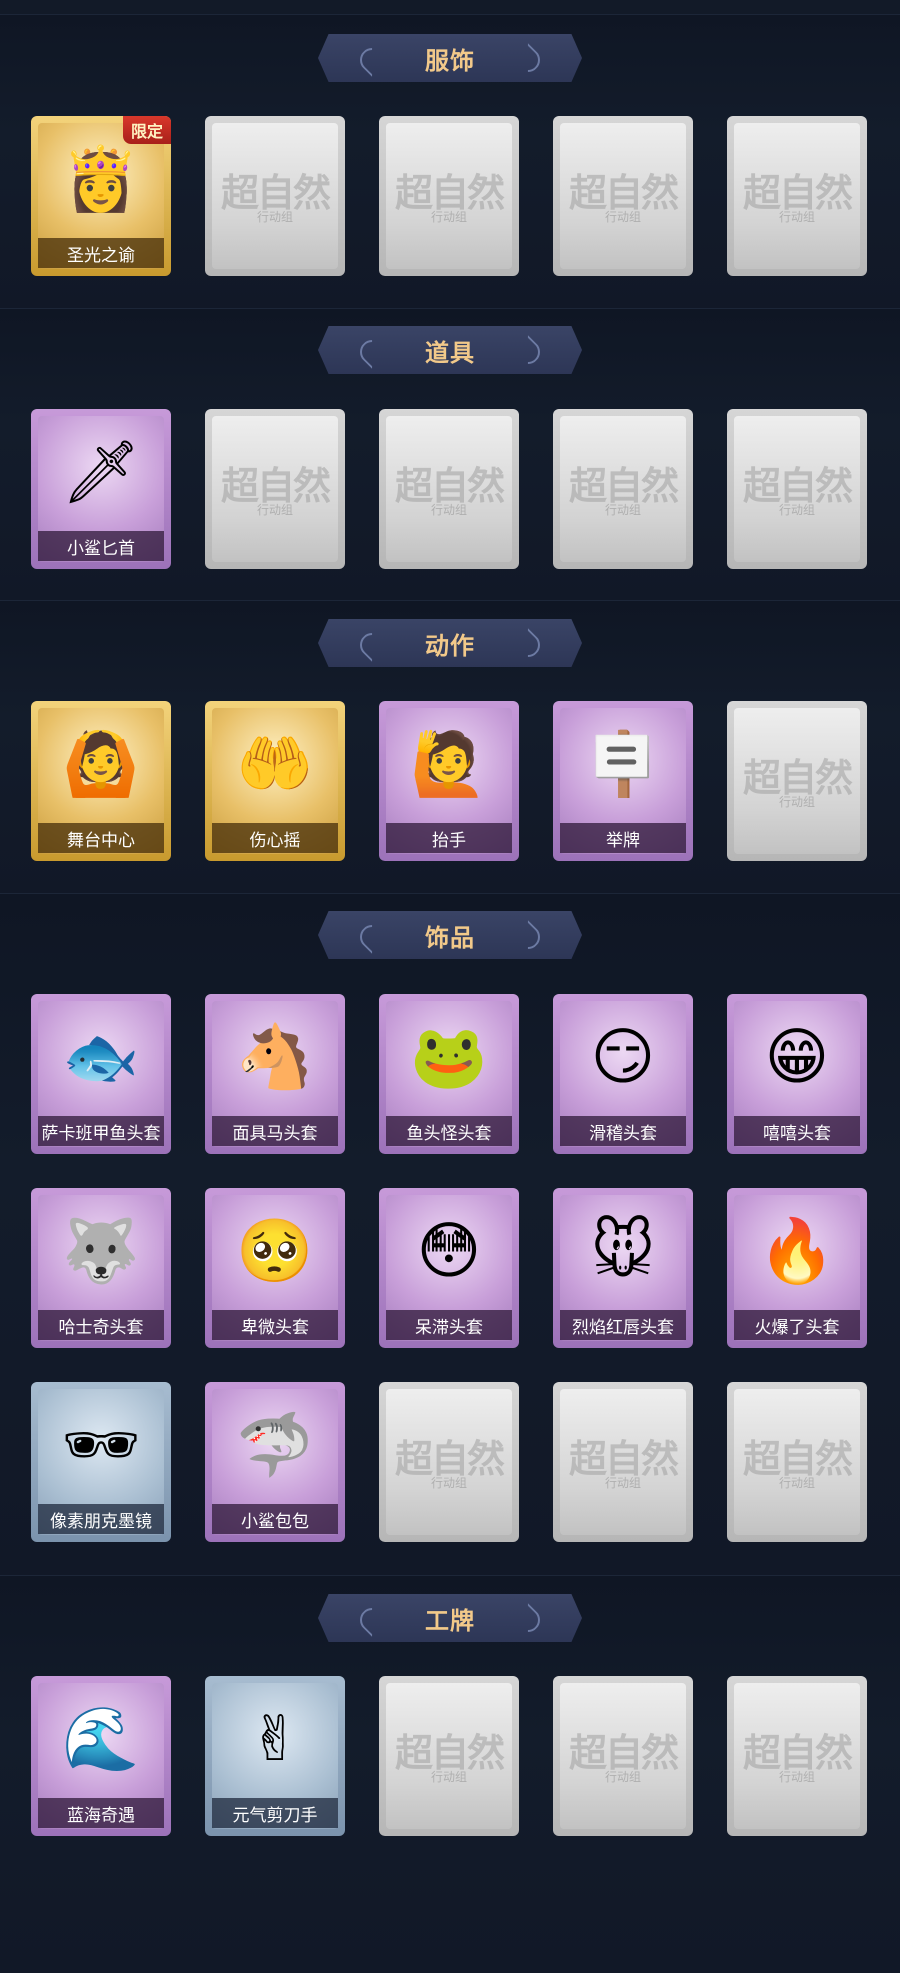 The width and height of the screenshot is (900, 1973). I want to click on item-name: 元气剪刀手, so click(275, 1815).